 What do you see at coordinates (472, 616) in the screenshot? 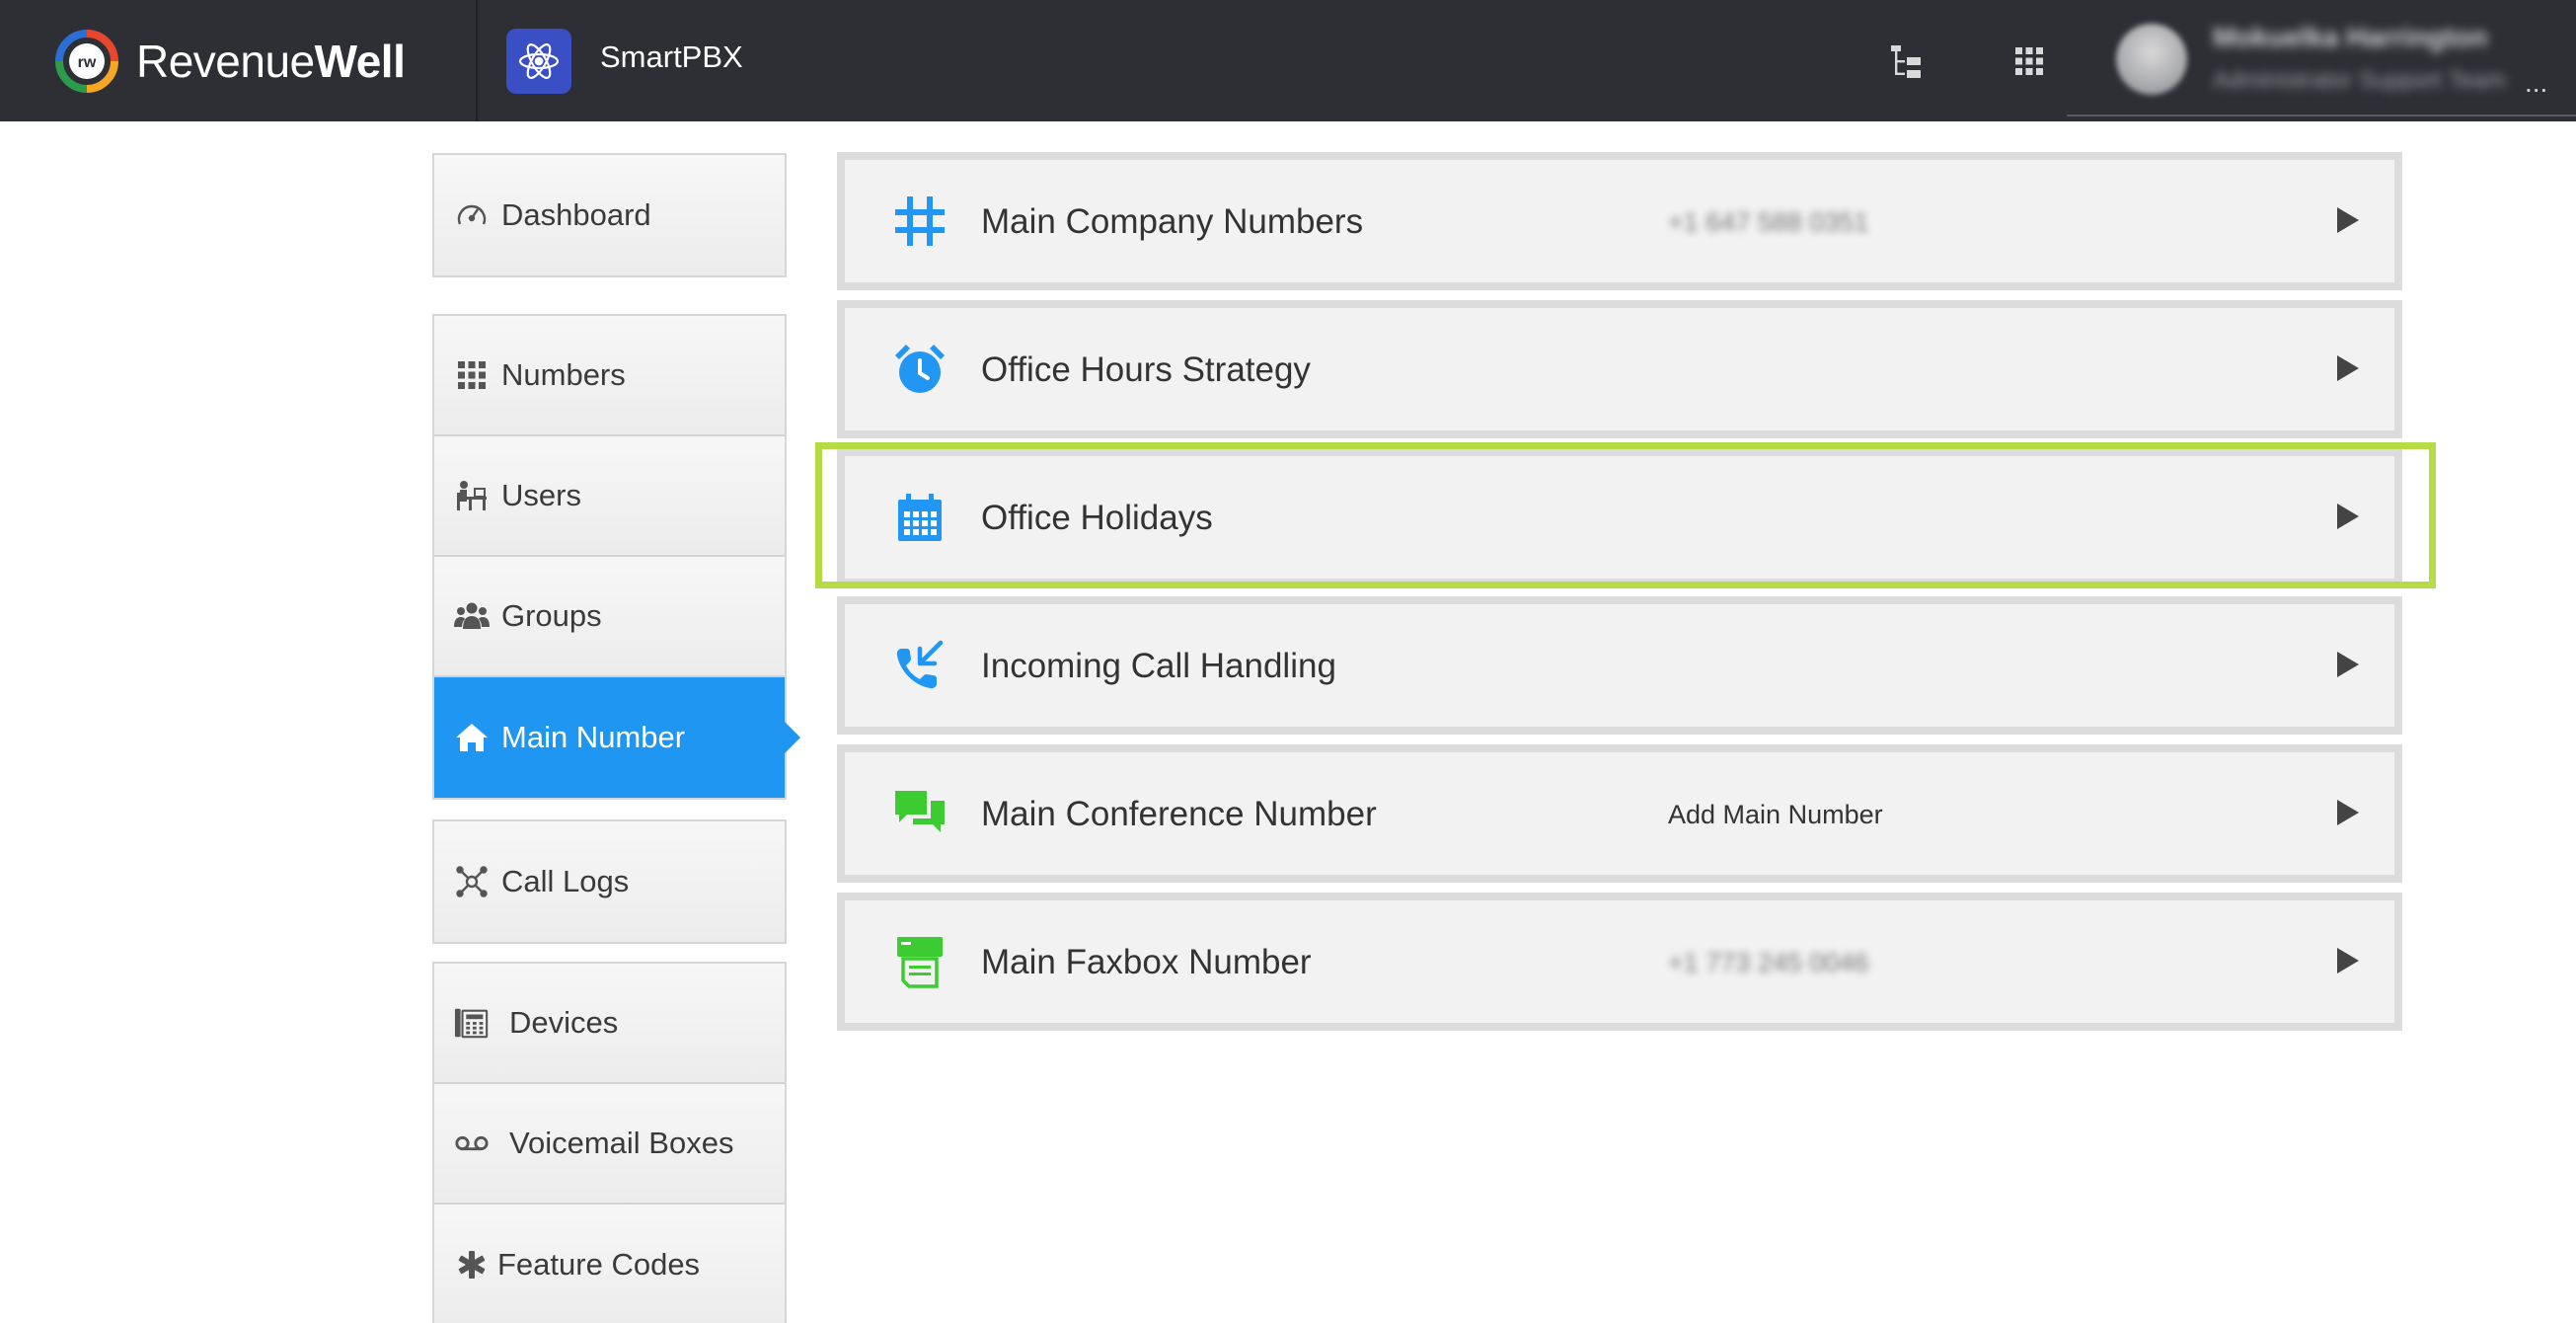
I see `group-icon` at bounding box center [472, 616].